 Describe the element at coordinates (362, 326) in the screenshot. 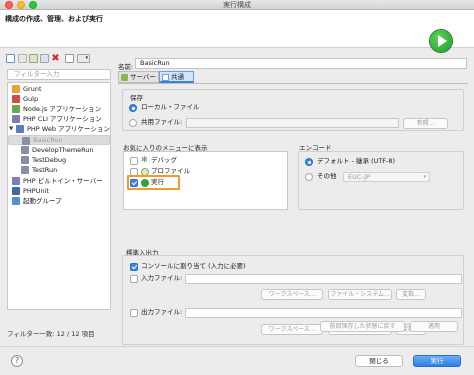

I see `revert-button: 前回保存した状態に戻す` at that location.